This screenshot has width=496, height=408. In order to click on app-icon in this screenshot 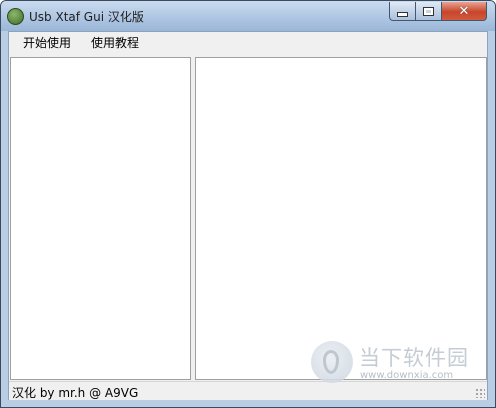, I will do `click(15, 16)`.